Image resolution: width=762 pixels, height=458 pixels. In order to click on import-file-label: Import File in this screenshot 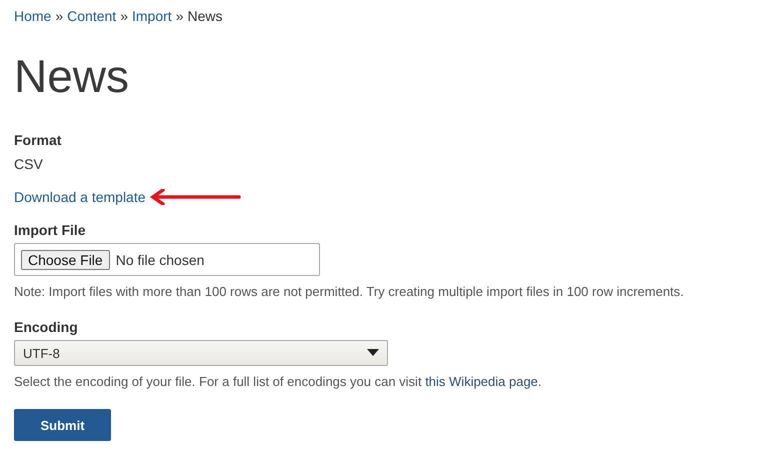, I will do `click(50, 230)`.